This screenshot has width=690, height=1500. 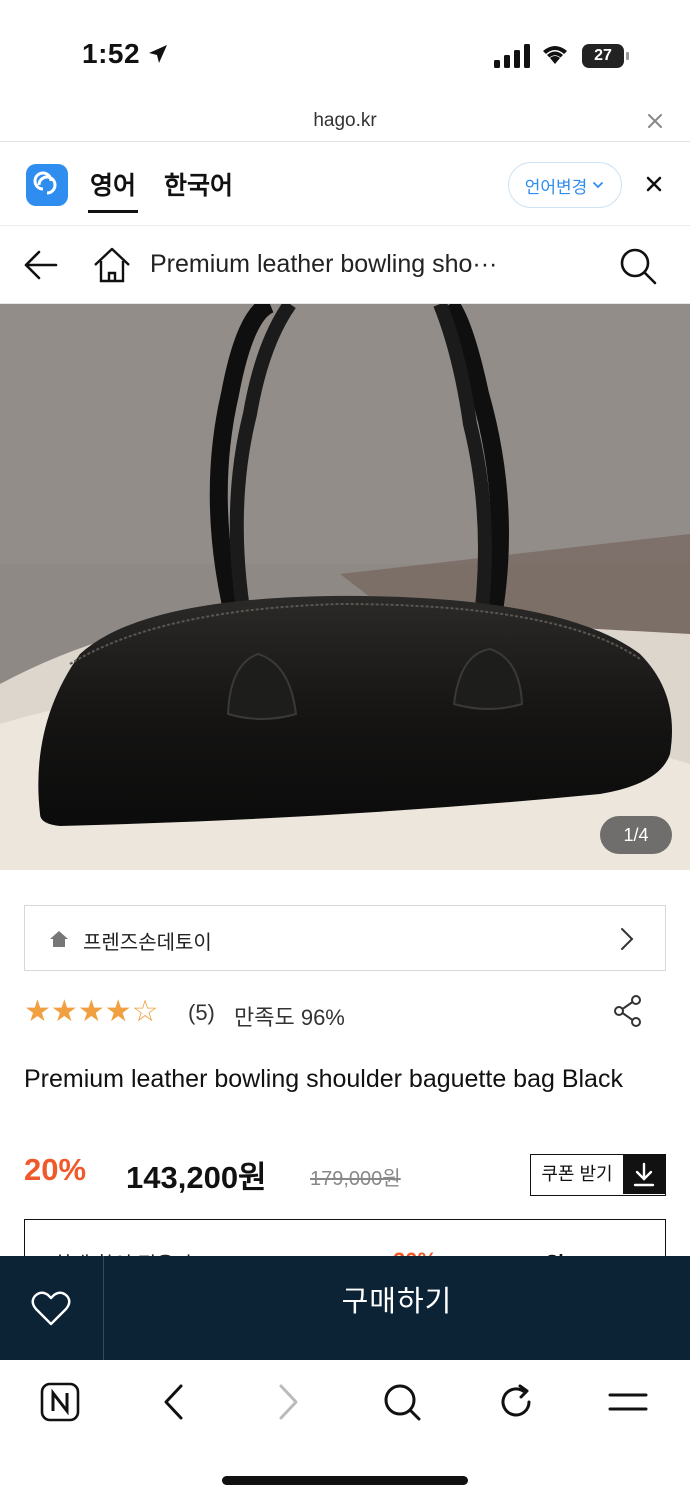 I want to click on home-icon, so click(x=112, y=265).